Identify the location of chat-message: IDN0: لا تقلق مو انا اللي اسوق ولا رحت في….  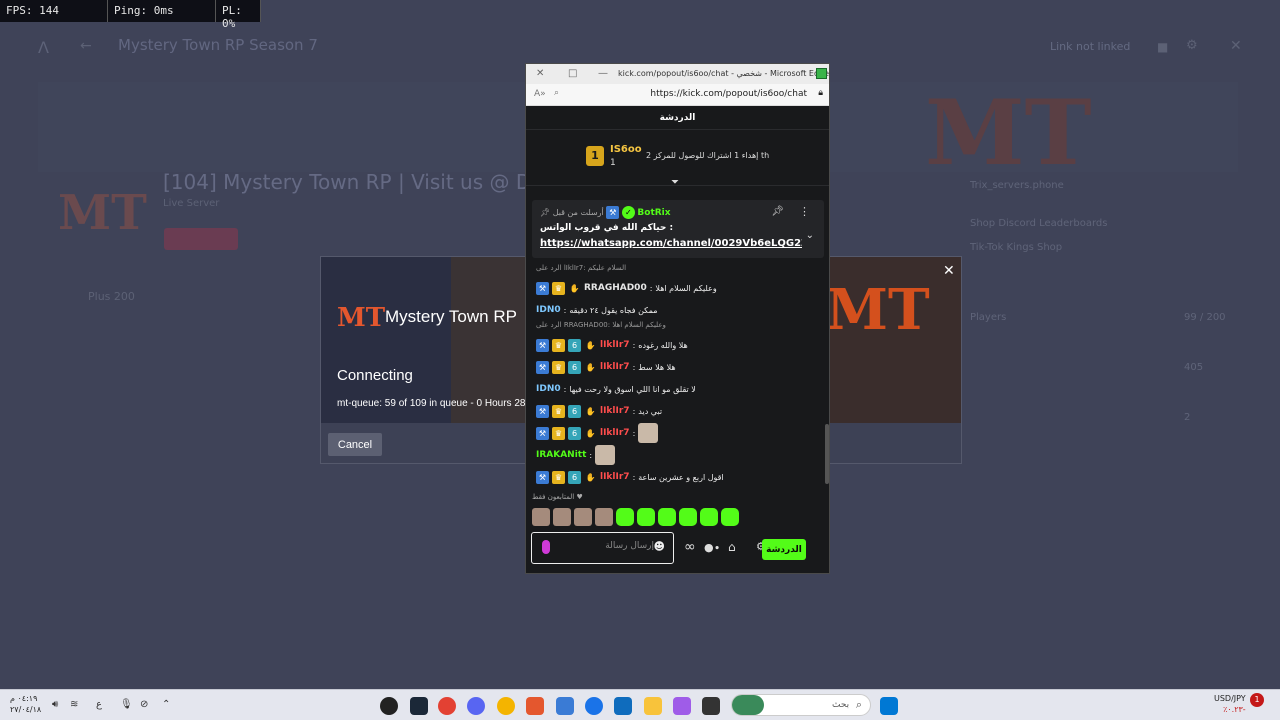
(679, 389).